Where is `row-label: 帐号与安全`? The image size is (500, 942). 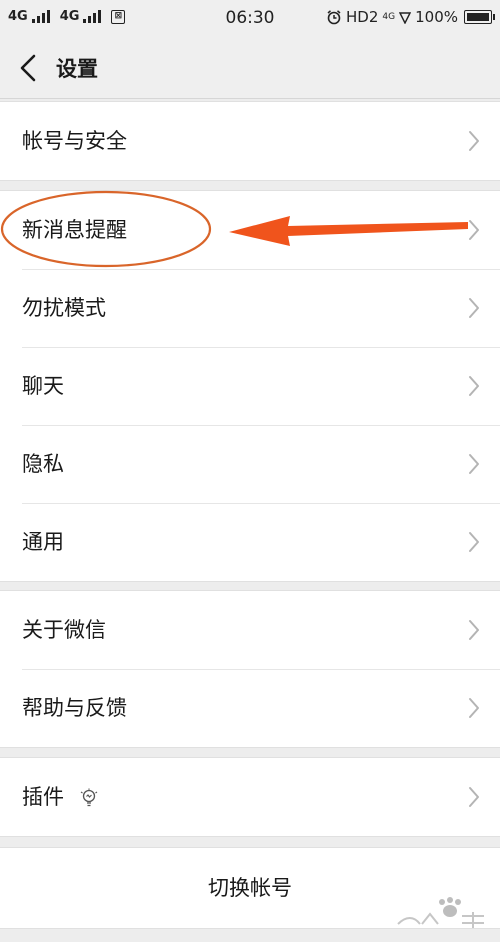
row-label: 帐号与安全 is located at coordinates (74, 141).